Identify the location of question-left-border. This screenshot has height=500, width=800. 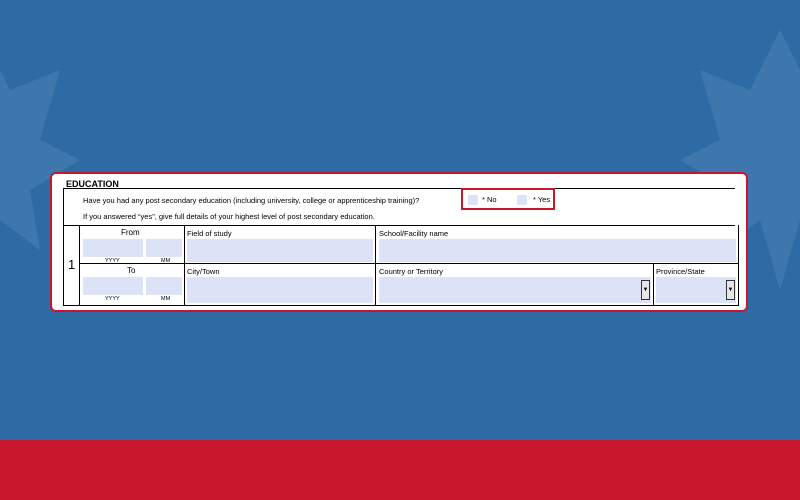
(63, 206).